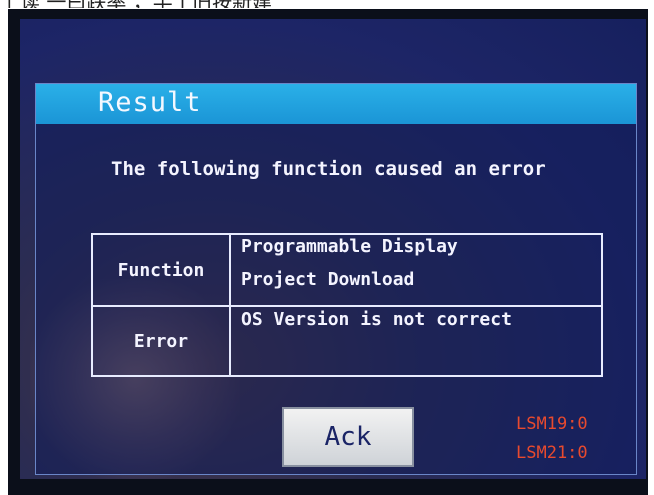  What do you see at coordinates (328, 279) in the screenshot?
I see `function-value-line-2: Project Download` at bounding box center [328, 279].